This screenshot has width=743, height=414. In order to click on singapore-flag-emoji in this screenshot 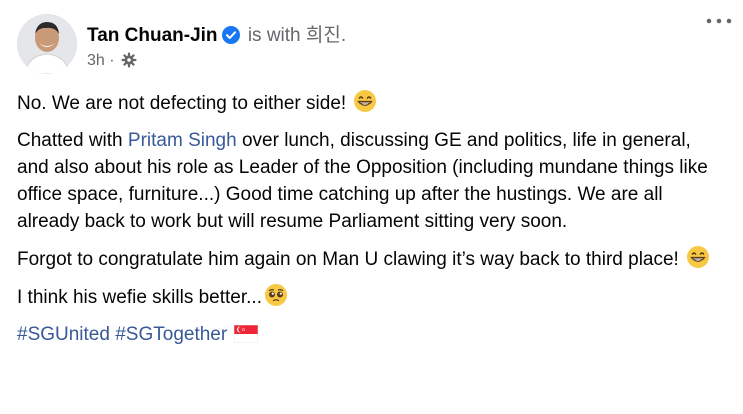, I will do `click(246, 334)`.